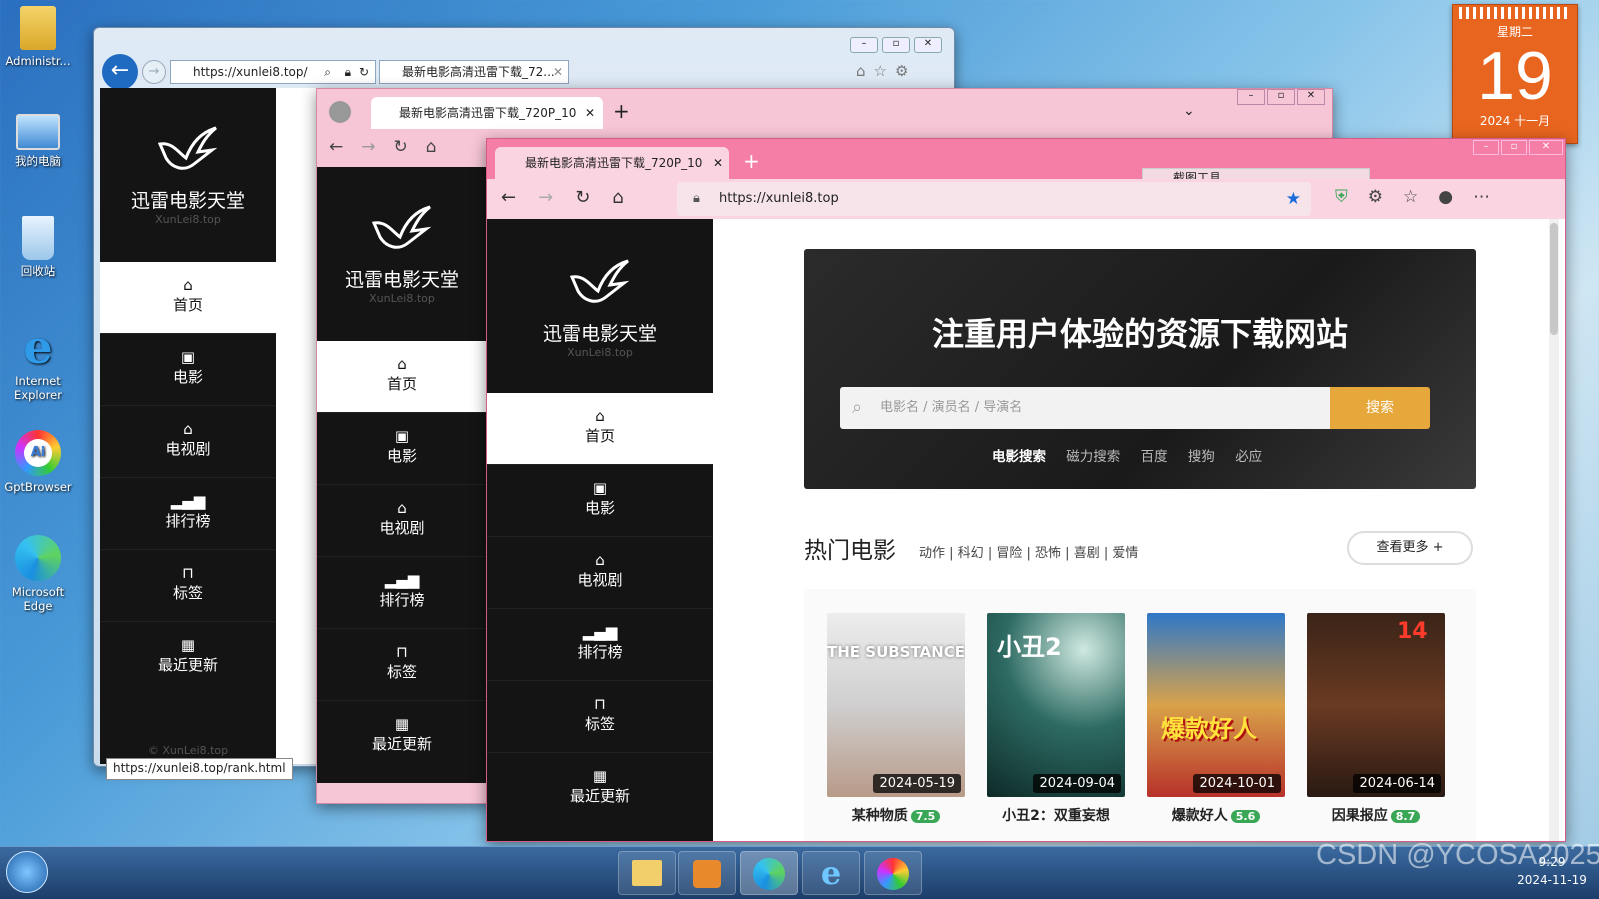 This screenshot has height=899, width=1599. What do you see at coordinates (474, 72) in the screenshot?
I see `ie-tab: 最新电影高清迅雷下载_72... ✕` at bounding box center [474, 72].